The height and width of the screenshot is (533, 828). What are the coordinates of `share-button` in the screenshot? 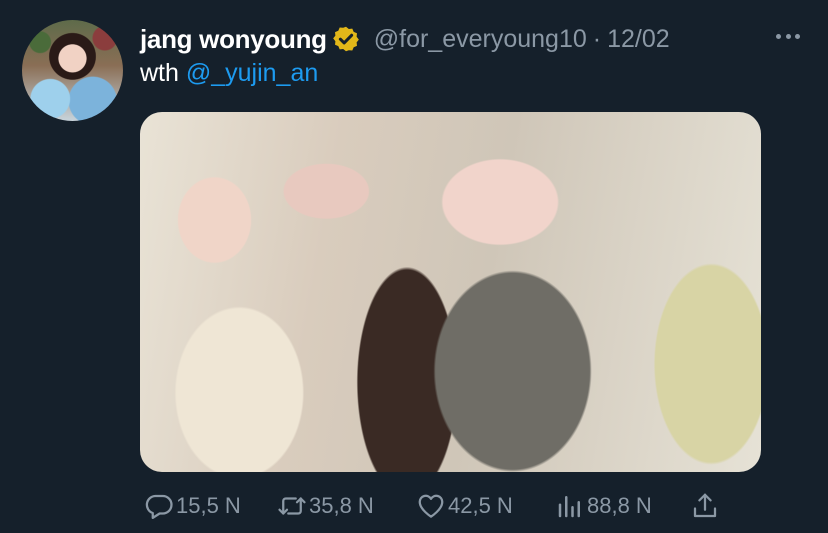 It's located at (705, 506).